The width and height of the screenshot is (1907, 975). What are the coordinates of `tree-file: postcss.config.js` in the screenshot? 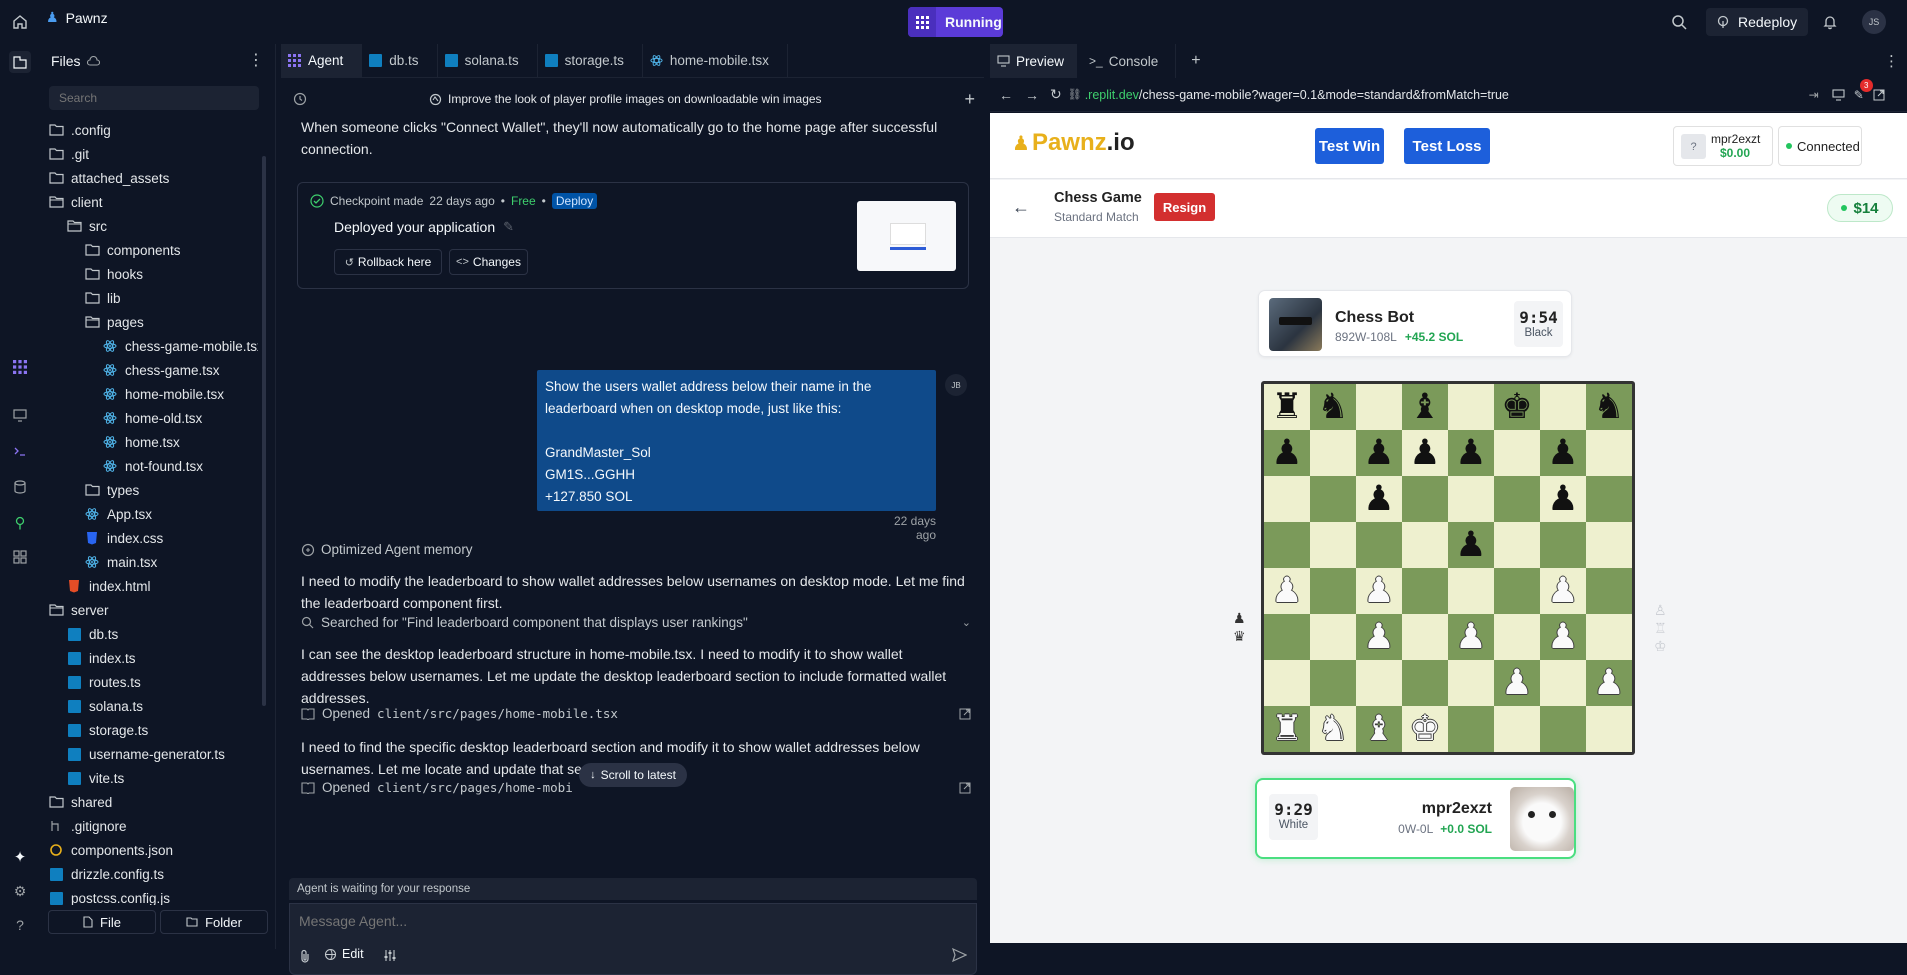 It's located at (153, 895).